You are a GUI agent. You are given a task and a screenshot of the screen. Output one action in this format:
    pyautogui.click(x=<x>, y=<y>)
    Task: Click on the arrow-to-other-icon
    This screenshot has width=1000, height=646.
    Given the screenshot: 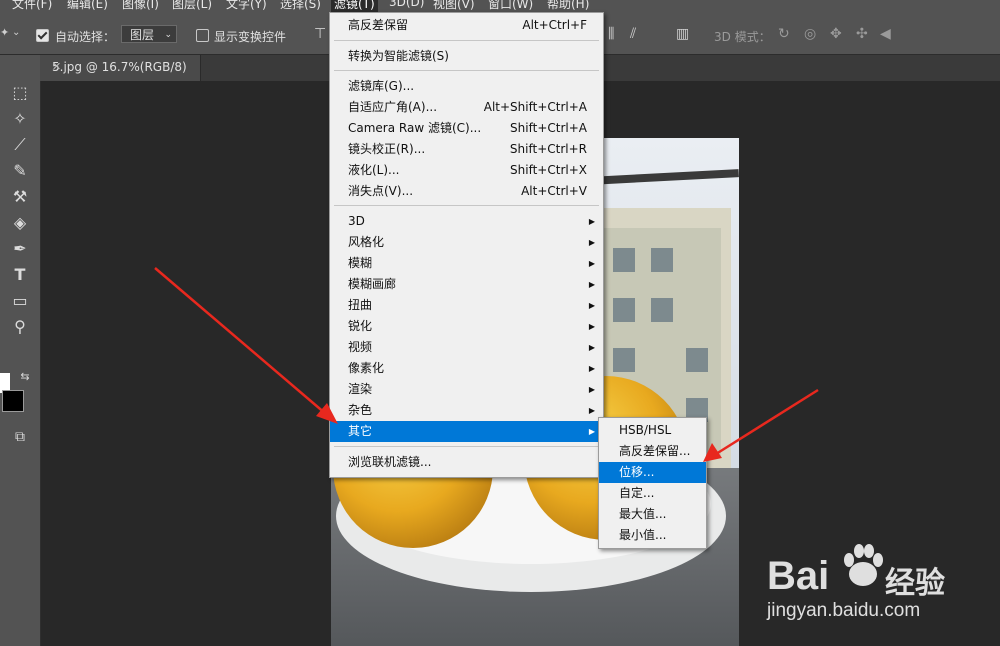 What is the action you would take?
    pyautogui.click(x=246, y=345)
    